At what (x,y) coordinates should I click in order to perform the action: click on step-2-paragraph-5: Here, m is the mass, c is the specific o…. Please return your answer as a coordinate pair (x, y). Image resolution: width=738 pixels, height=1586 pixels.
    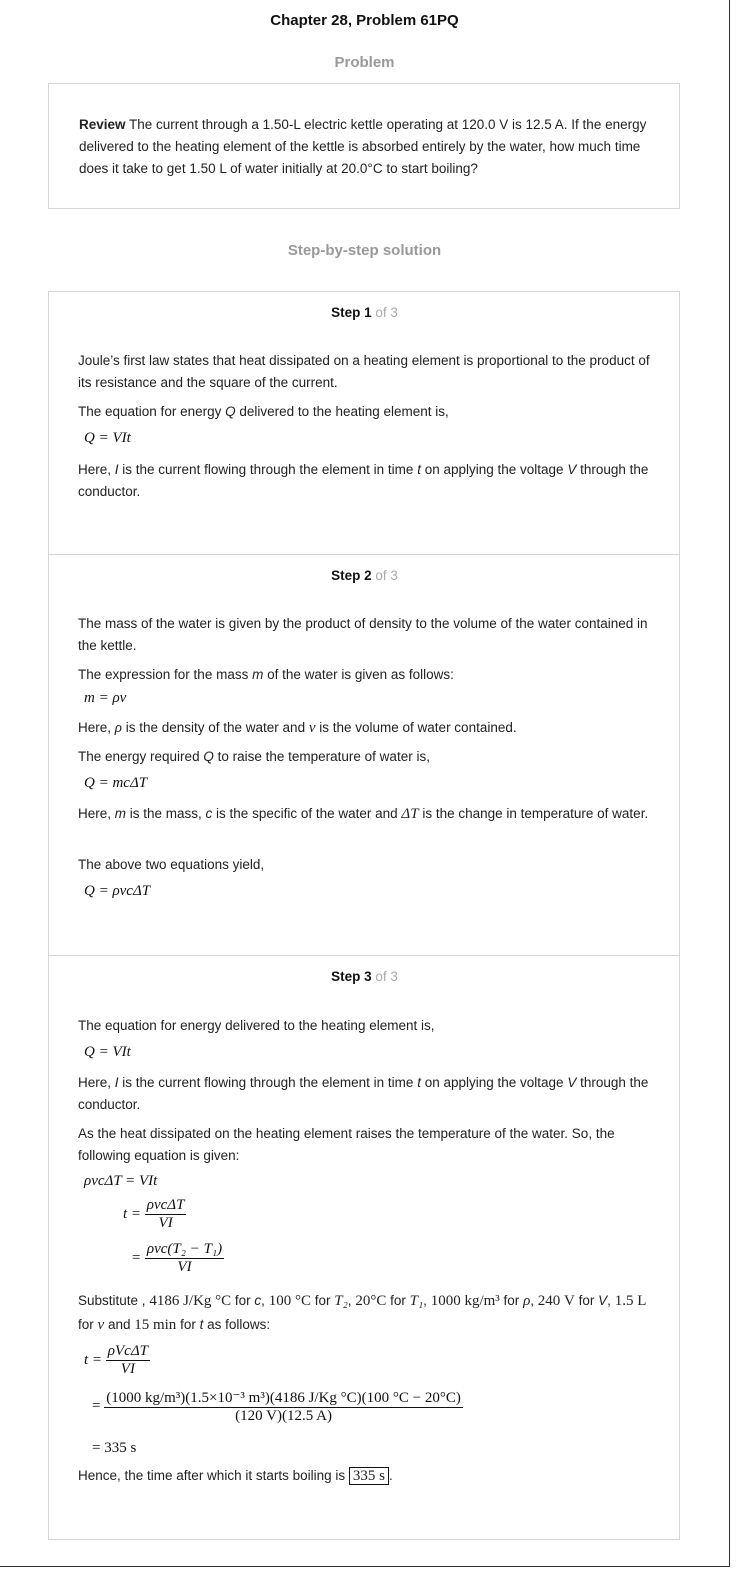
    Looking at the image, I should click on (365, 814).